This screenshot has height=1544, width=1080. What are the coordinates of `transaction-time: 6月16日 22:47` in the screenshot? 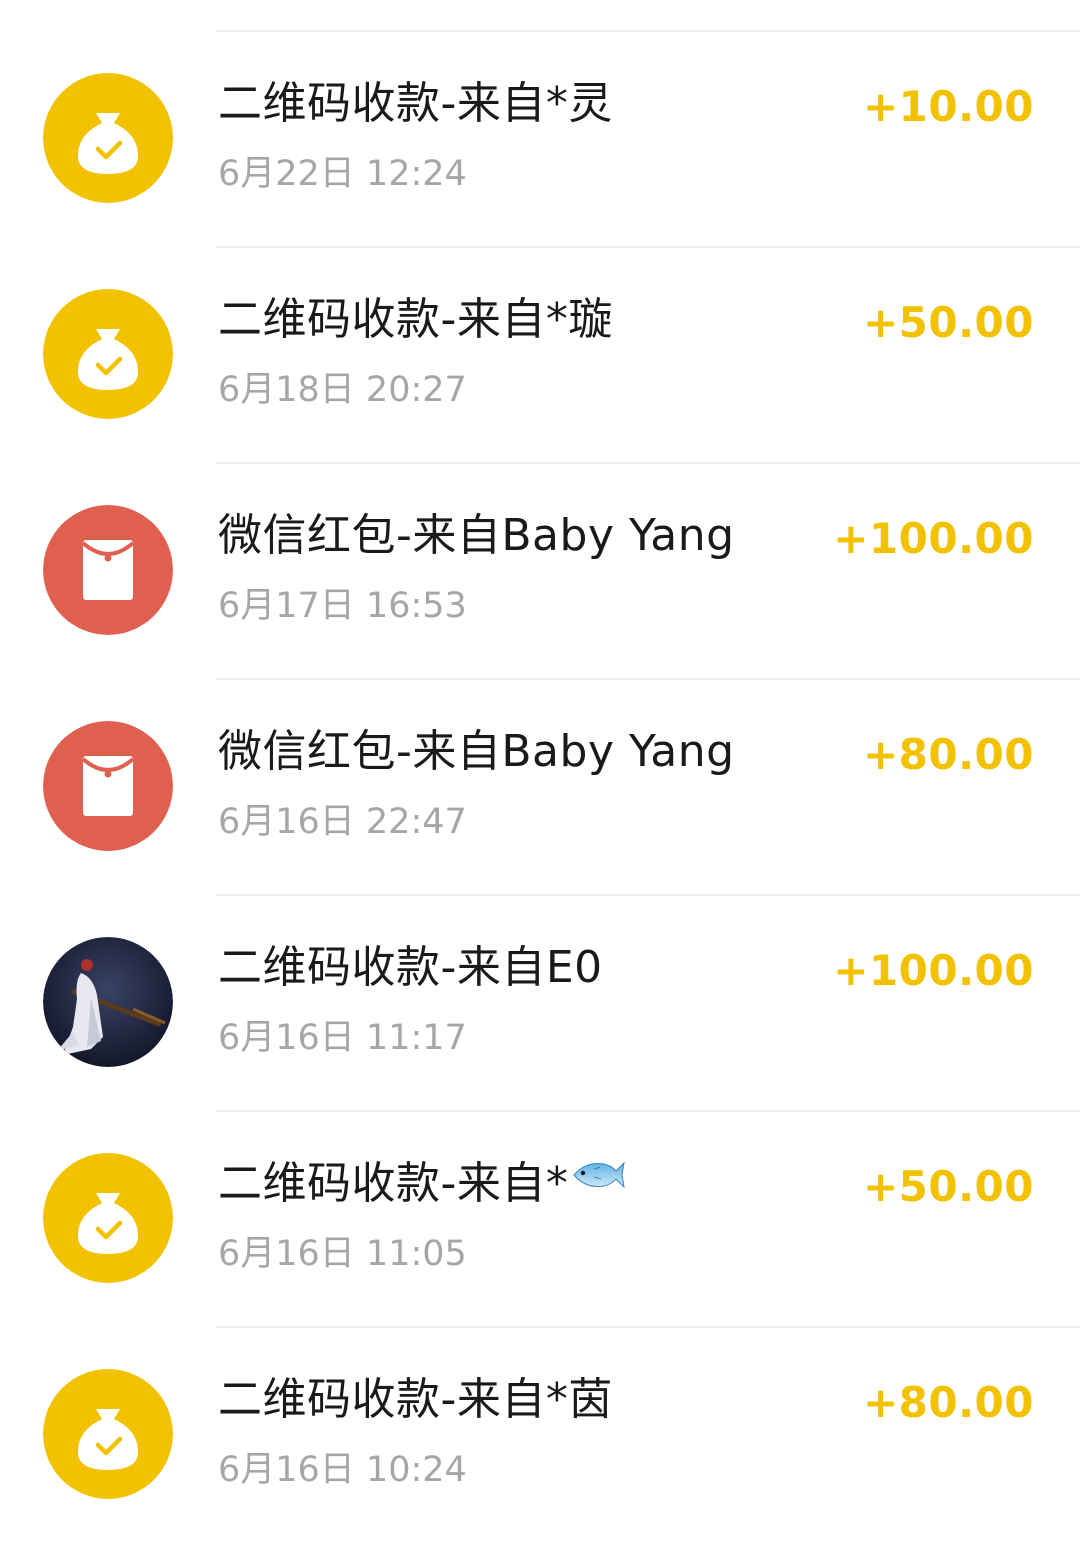 It's located at (342, 822).